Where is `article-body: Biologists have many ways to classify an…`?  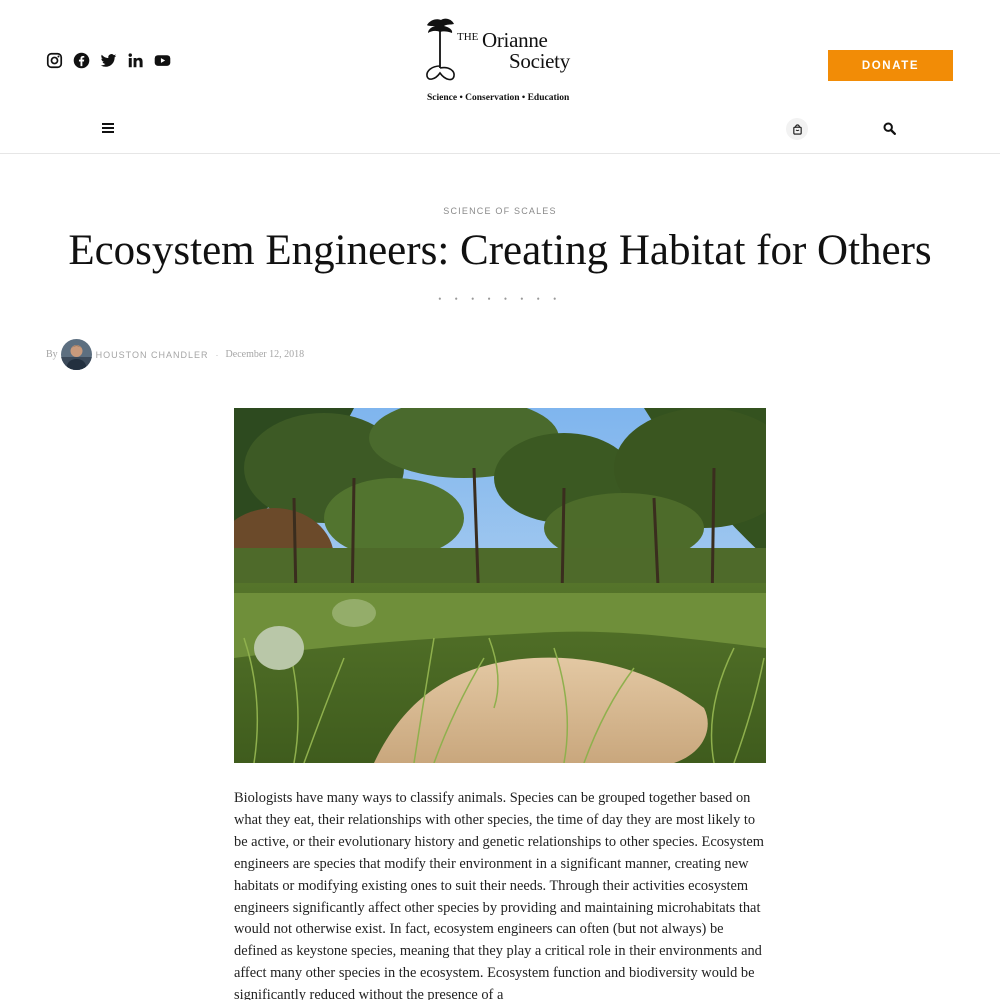 article-body: Biologists have many ways to classify an… is located at coordinates (499, 895).